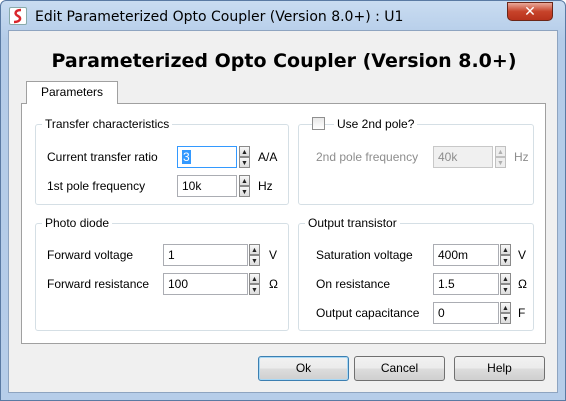 The image size is (566, 401). Describe the element at coordinates (90, 255) in the screenshot. I see `forward-voltage-label: Forward voltage` at that location.